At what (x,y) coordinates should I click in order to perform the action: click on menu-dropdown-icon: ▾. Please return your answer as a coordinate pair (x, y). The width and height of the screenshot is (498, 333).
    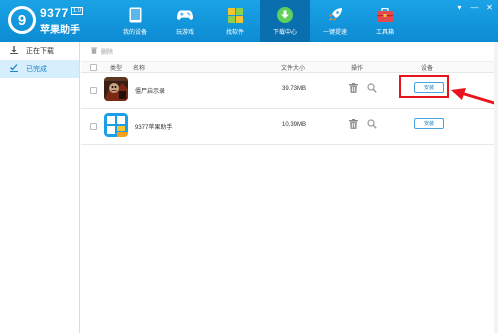
    Looking at the image, I should click on (459, 7).